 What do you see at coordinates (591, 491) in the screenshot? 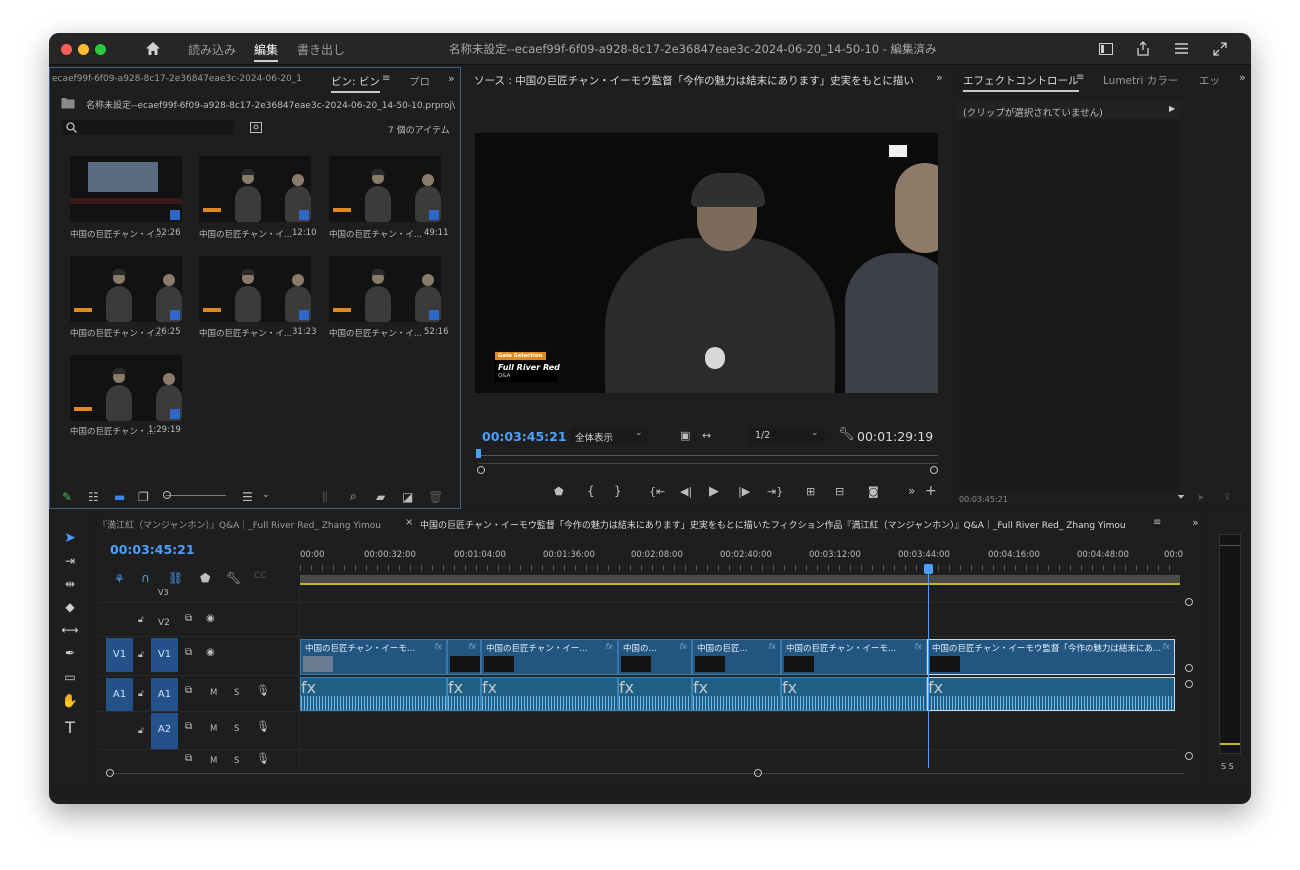
I see `mark-in-icon: {` at bounding box center [591, 491].